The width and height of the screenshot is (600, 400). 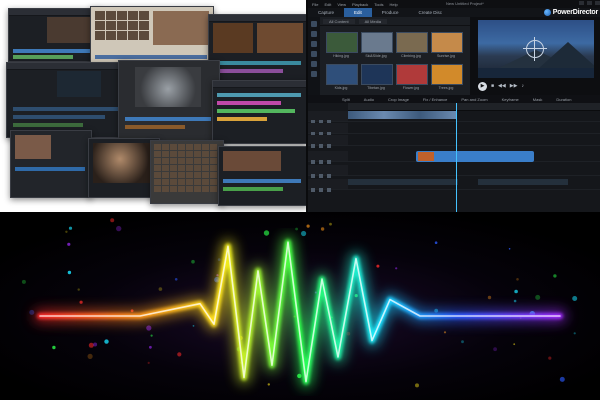 What do you see at coordinates (314, 24) in the screenshot?
I see `media-room-icon` at bounding box center [314, 24].